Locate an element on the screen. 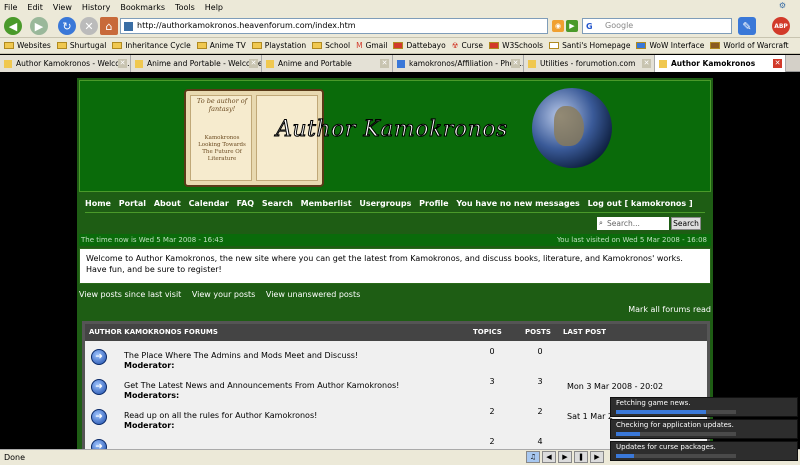 The width and height of the screenshot is (800, 465). nav-profile: Profile is located at coordinates (433, 203).